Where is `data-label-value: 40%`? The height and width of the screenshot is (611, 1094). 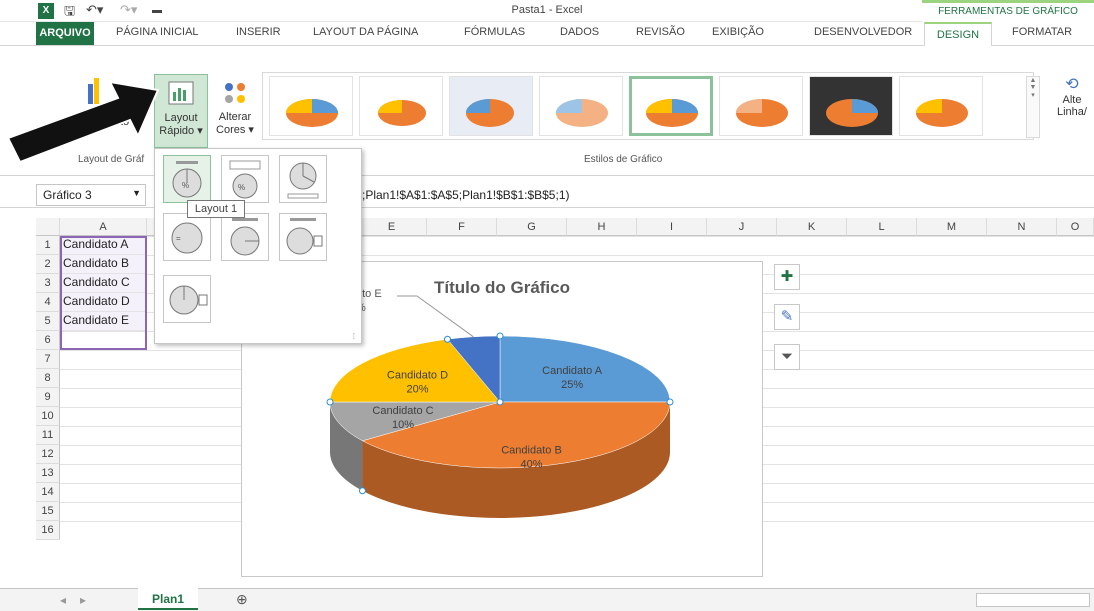 data-label-value: 40% is located at coordinates (532, 465).